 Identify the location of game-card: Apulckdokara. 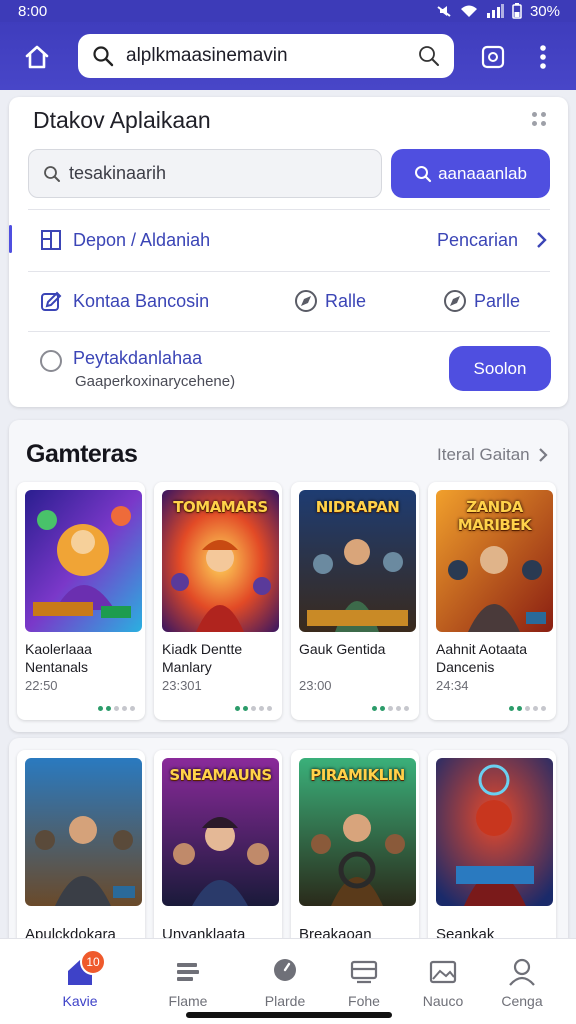
(81, 850).